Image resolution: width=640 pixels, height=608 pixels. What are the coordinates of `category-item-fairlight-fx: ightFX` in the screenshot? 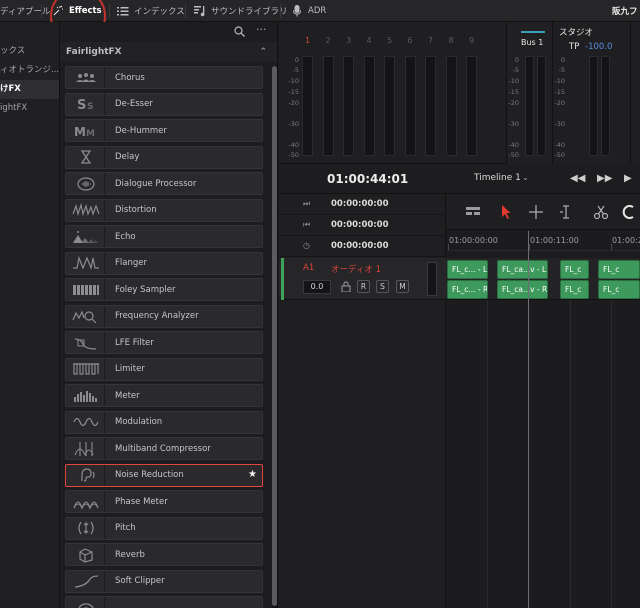 It's located at (29, 108).